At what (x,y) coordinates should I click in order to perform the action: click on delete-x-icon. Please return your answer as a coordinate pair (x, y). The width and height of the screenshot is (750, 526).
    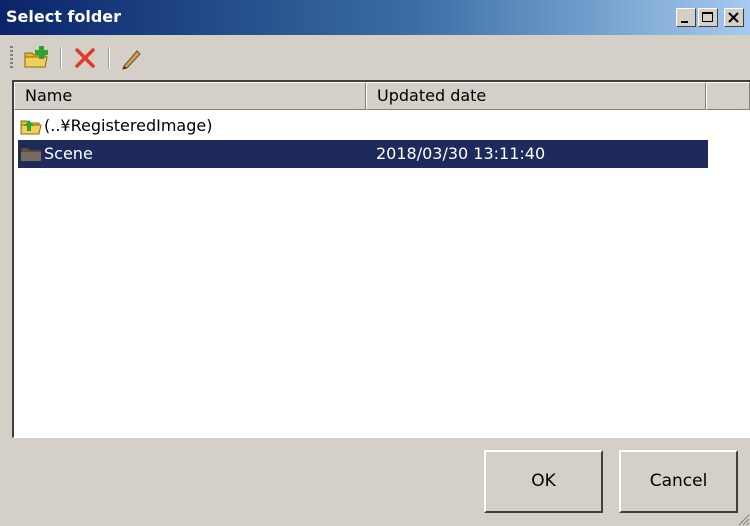
    Looking at the image, I should click on (85, 58).